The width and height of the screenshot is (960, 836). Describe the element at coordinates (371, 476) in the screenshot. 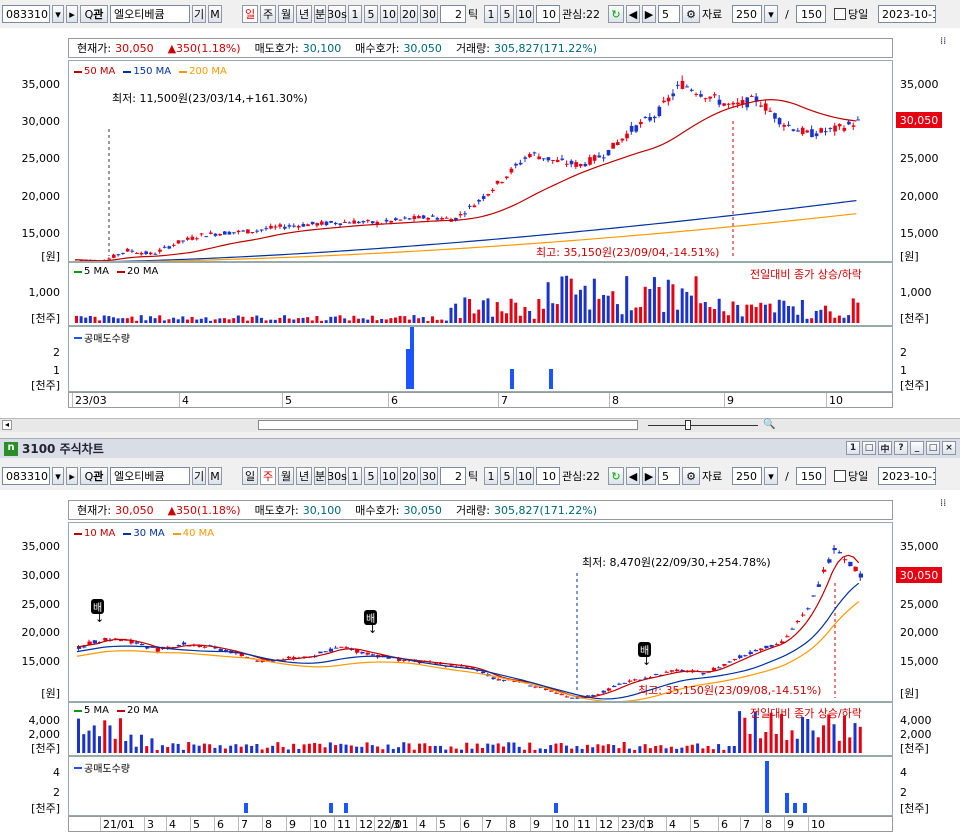

I see `b-interval-5-button: 5` at that location.